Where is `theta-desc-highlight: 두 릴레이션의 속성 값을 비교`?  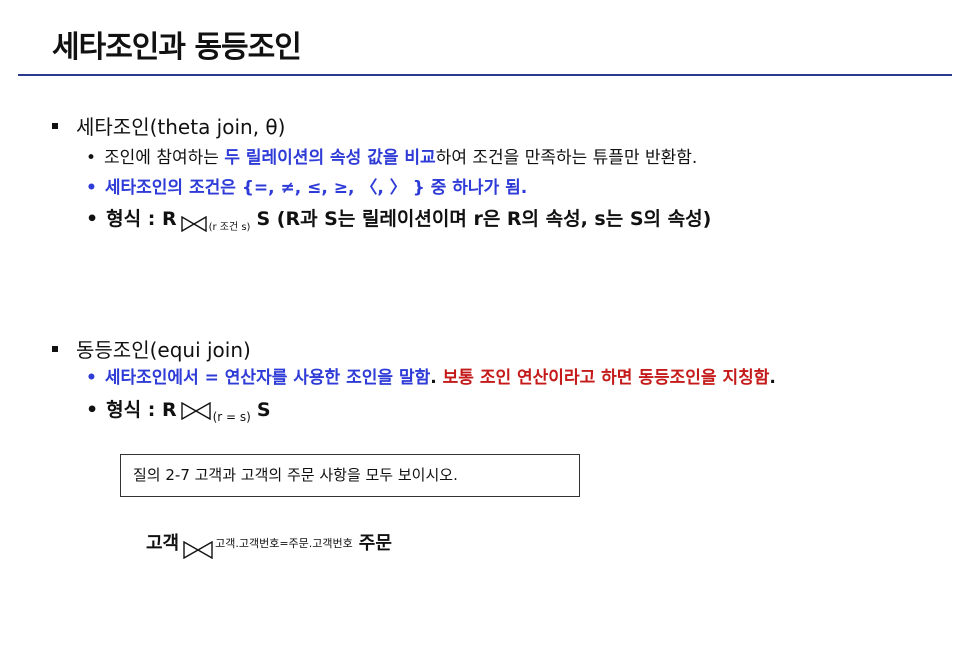 theta-desc-highlight: 두 릴레이션의 속성 값을 비교 is located at coordinates (330, 158).